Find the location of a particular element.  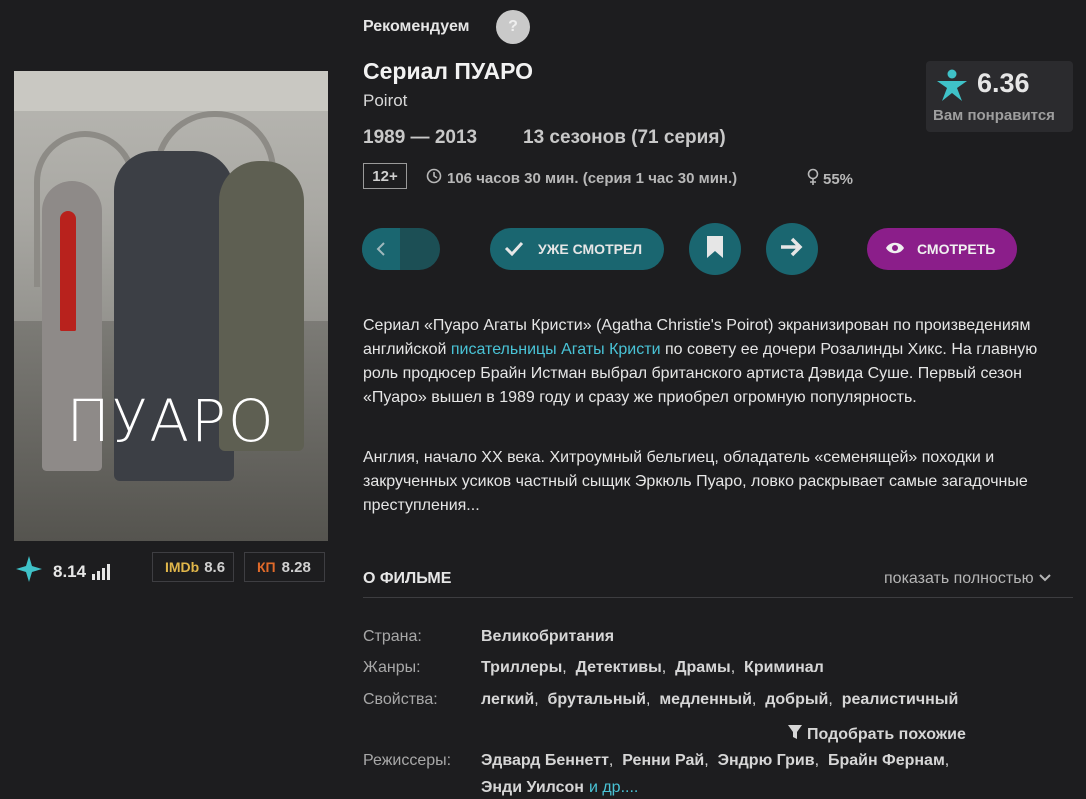

chevron-down-icon is located at coordinates (1044, 579).